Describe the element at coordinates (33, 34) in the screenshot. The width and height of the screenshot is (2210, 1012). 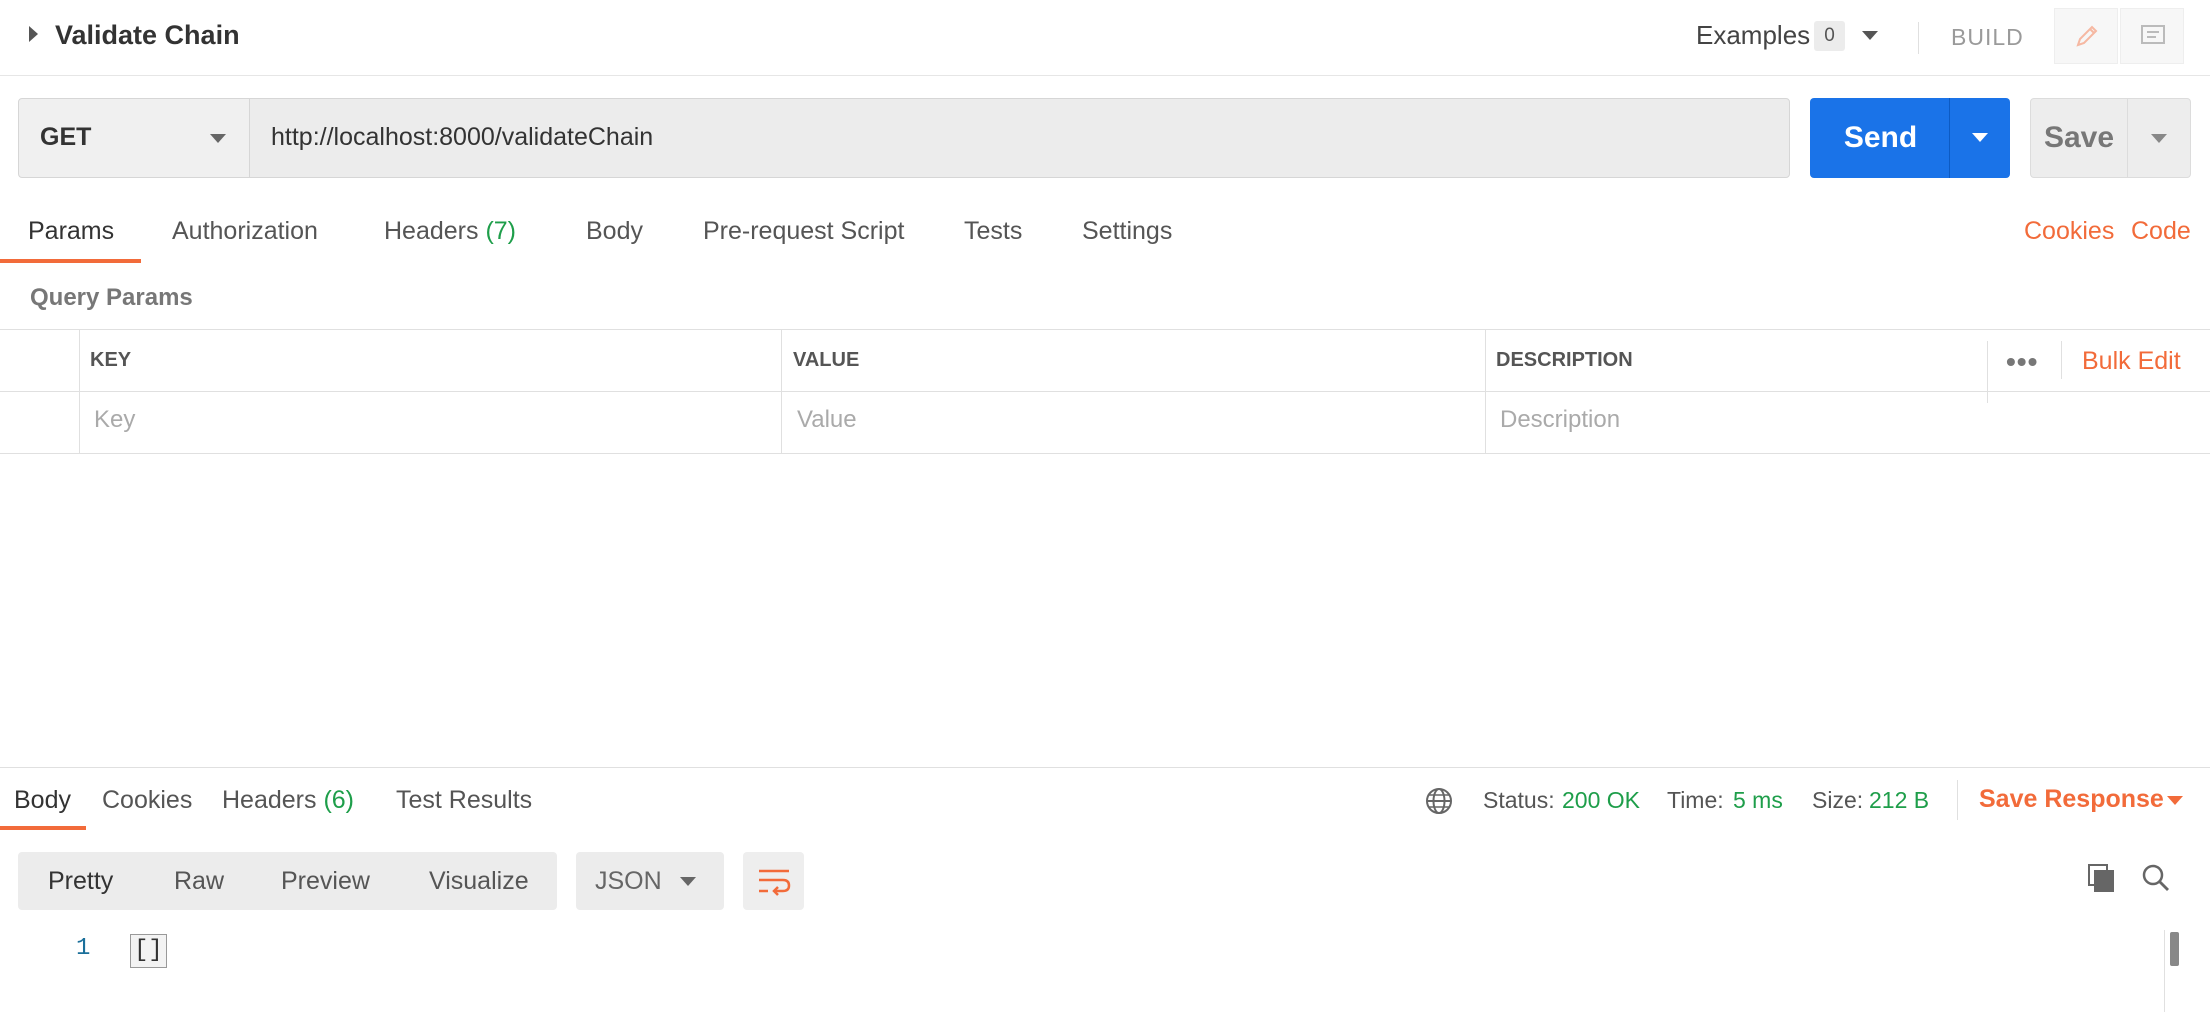
I see `triangle-right-icon` at that location.